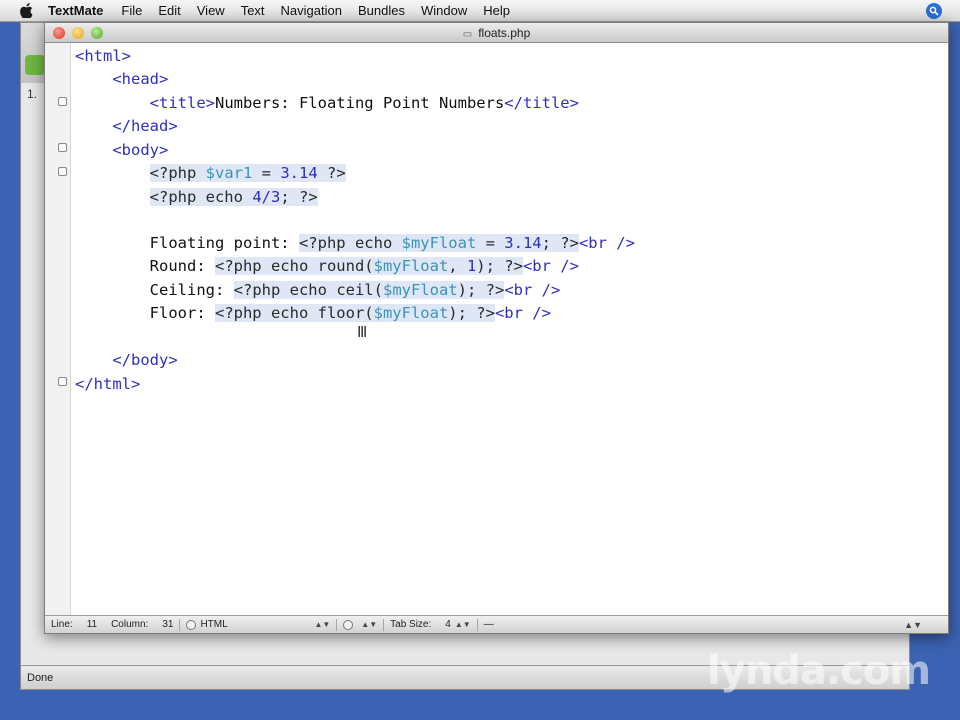 The width and height of the screenshot is (960, 720). Describe the element at coordinates (496, 10) in the screenshot. I see `menu-help: Help` at that location.